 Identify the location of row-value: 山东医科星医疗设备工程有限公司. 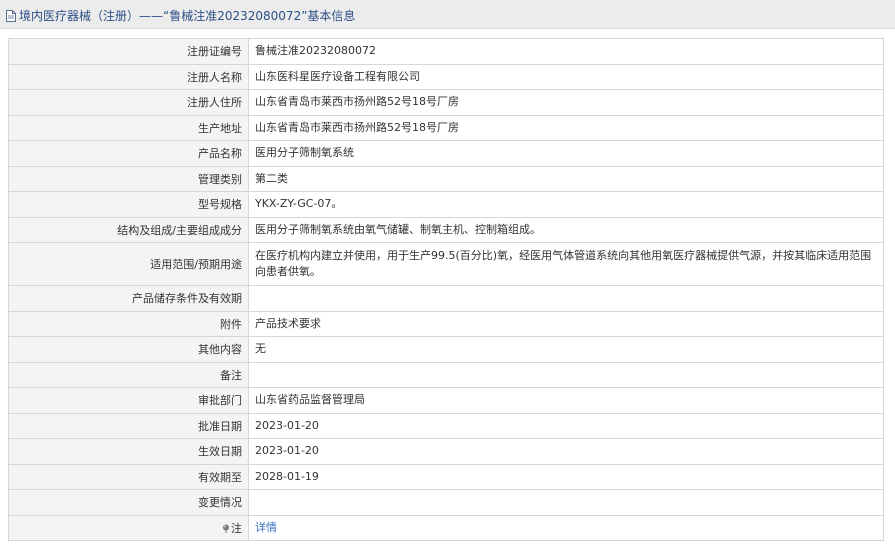
(566, 76).